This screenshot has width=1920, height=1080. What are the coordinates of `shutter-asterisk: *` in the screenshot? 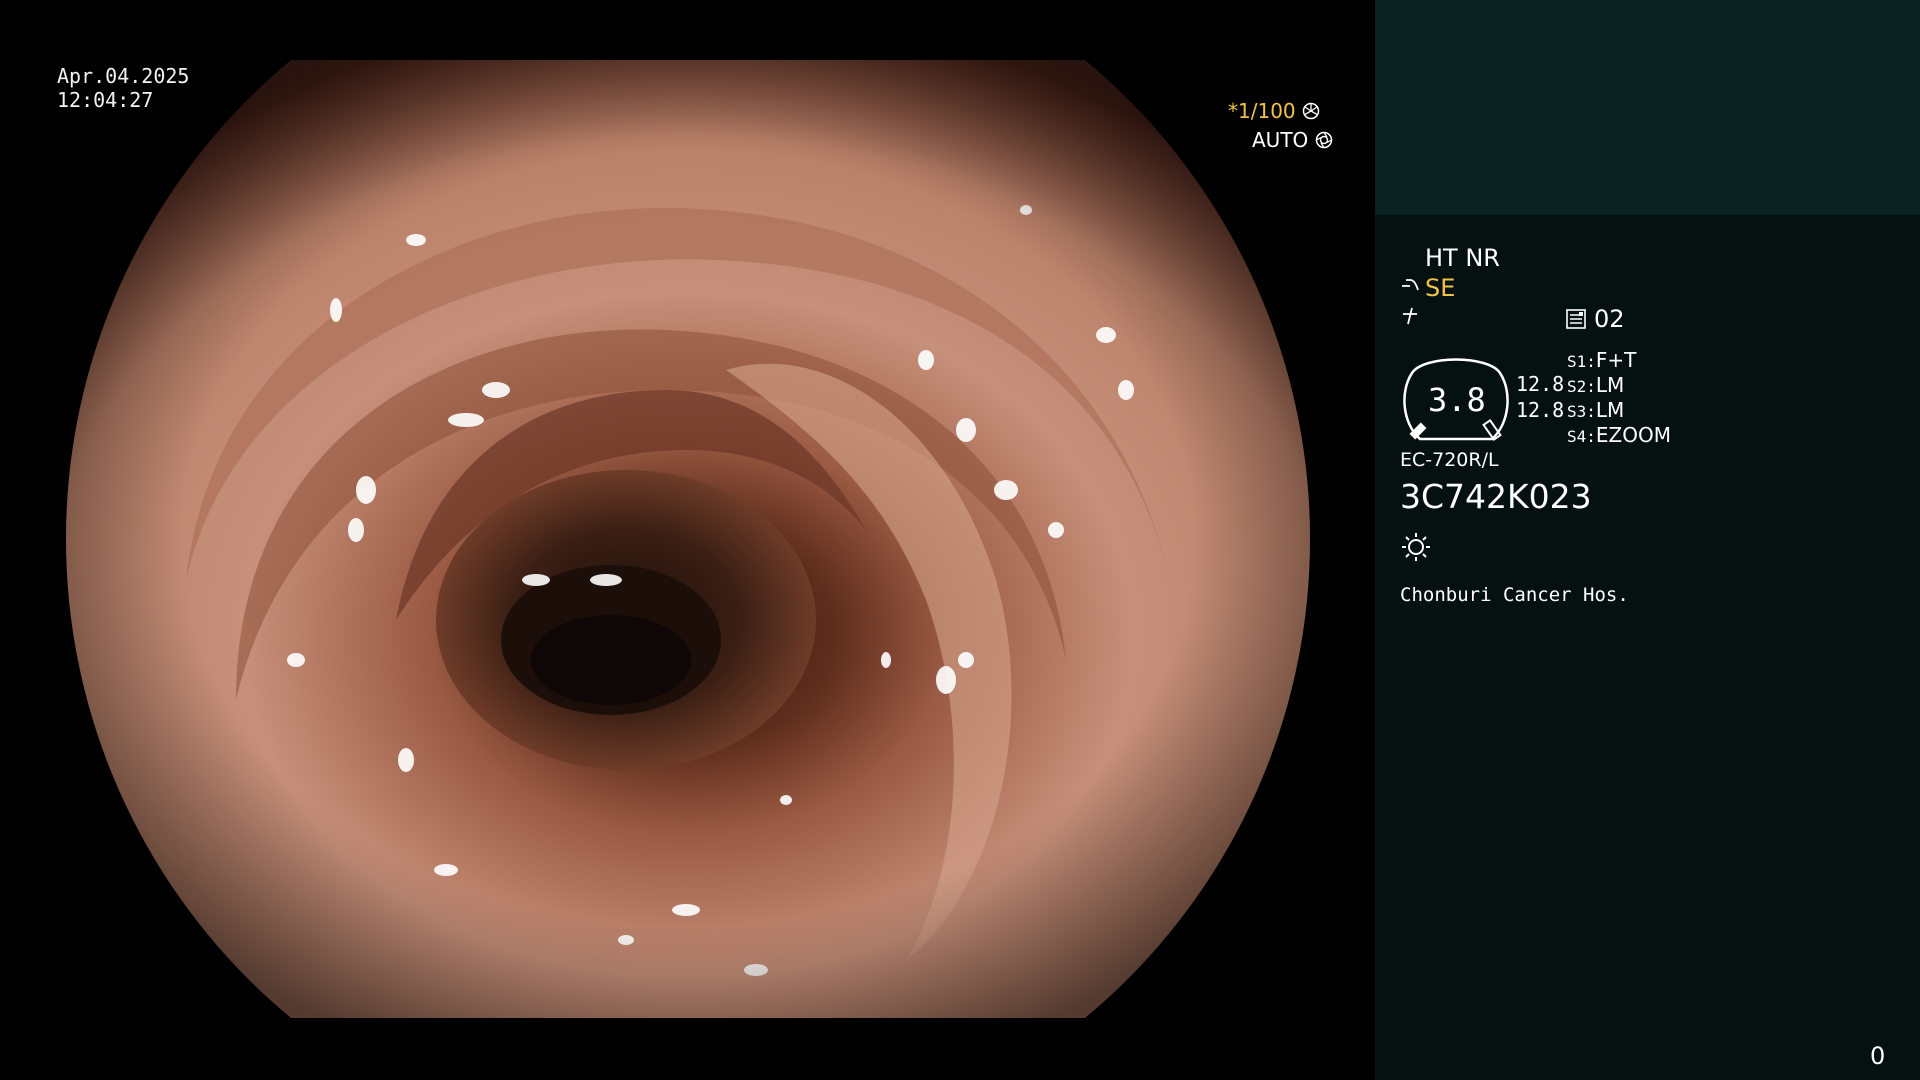 It's located at (1233, 111).